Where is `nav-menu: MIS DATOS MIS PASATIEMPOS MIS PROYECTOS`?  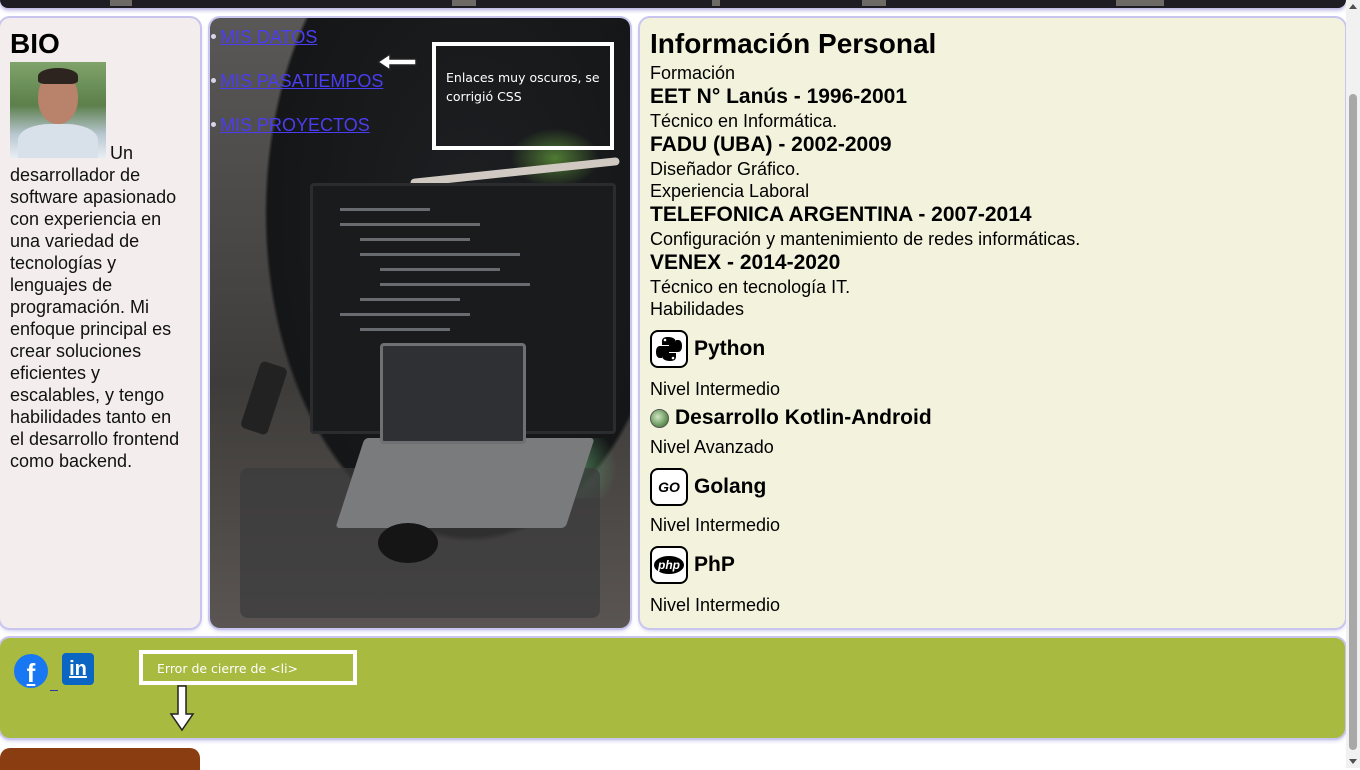 nav-menu: MIS DATOS MIS PASATIEMPOS MIS PROYECTOS is located at coordinates (296, 92).